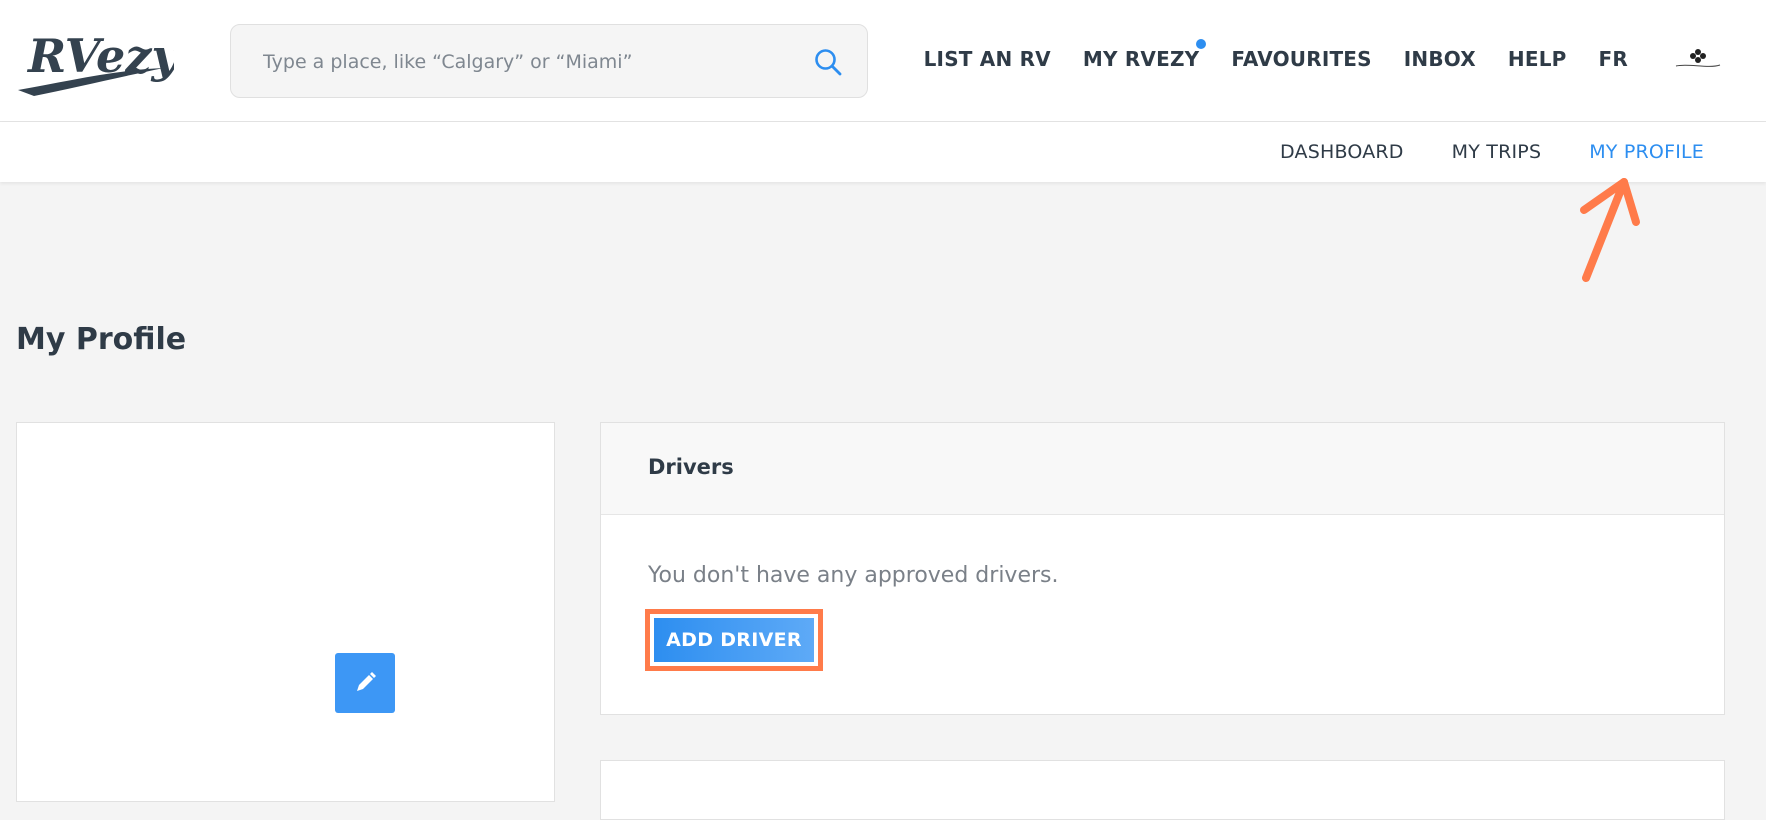 This screenshot has height=820, width=1766. I want to click on subnav-dashboard: DASHBOARD, so click(1342, 152).